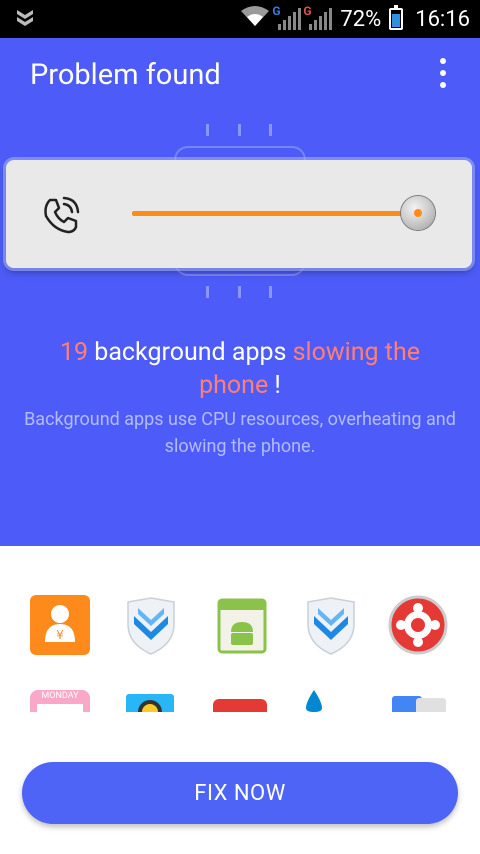  Describe the element at coordinates (418, 625) in the screenshot. I see `red-circle-app-icon` at that location.